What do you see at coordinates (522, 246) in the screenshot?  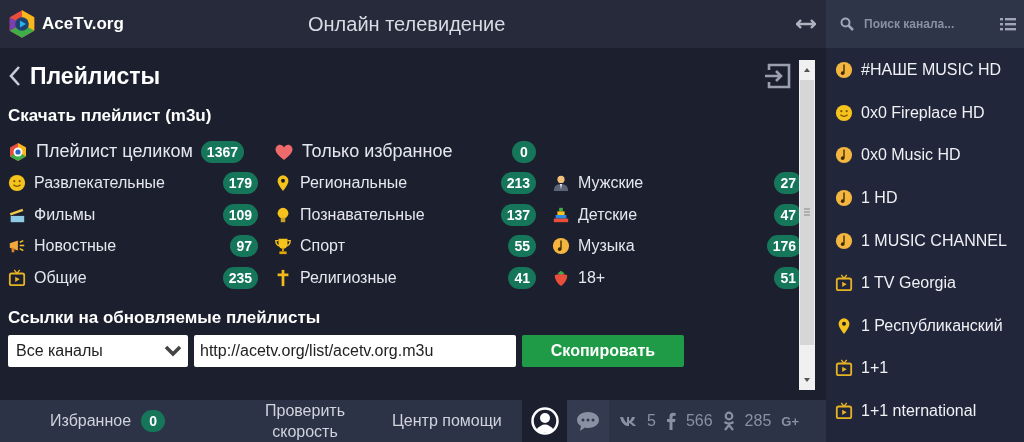 I see `count-badge: 55` at bounding box center [522, 246].